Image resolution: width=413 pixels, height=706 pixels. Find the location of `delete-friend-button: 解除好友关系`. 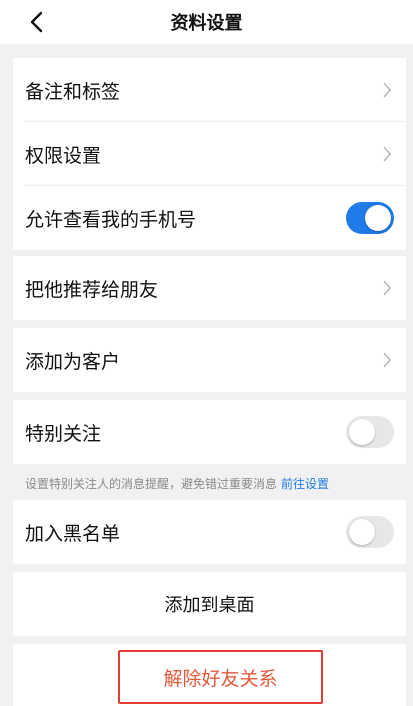

delete-friend-button: 解除好友关系 is located at coordinates (220, 677).